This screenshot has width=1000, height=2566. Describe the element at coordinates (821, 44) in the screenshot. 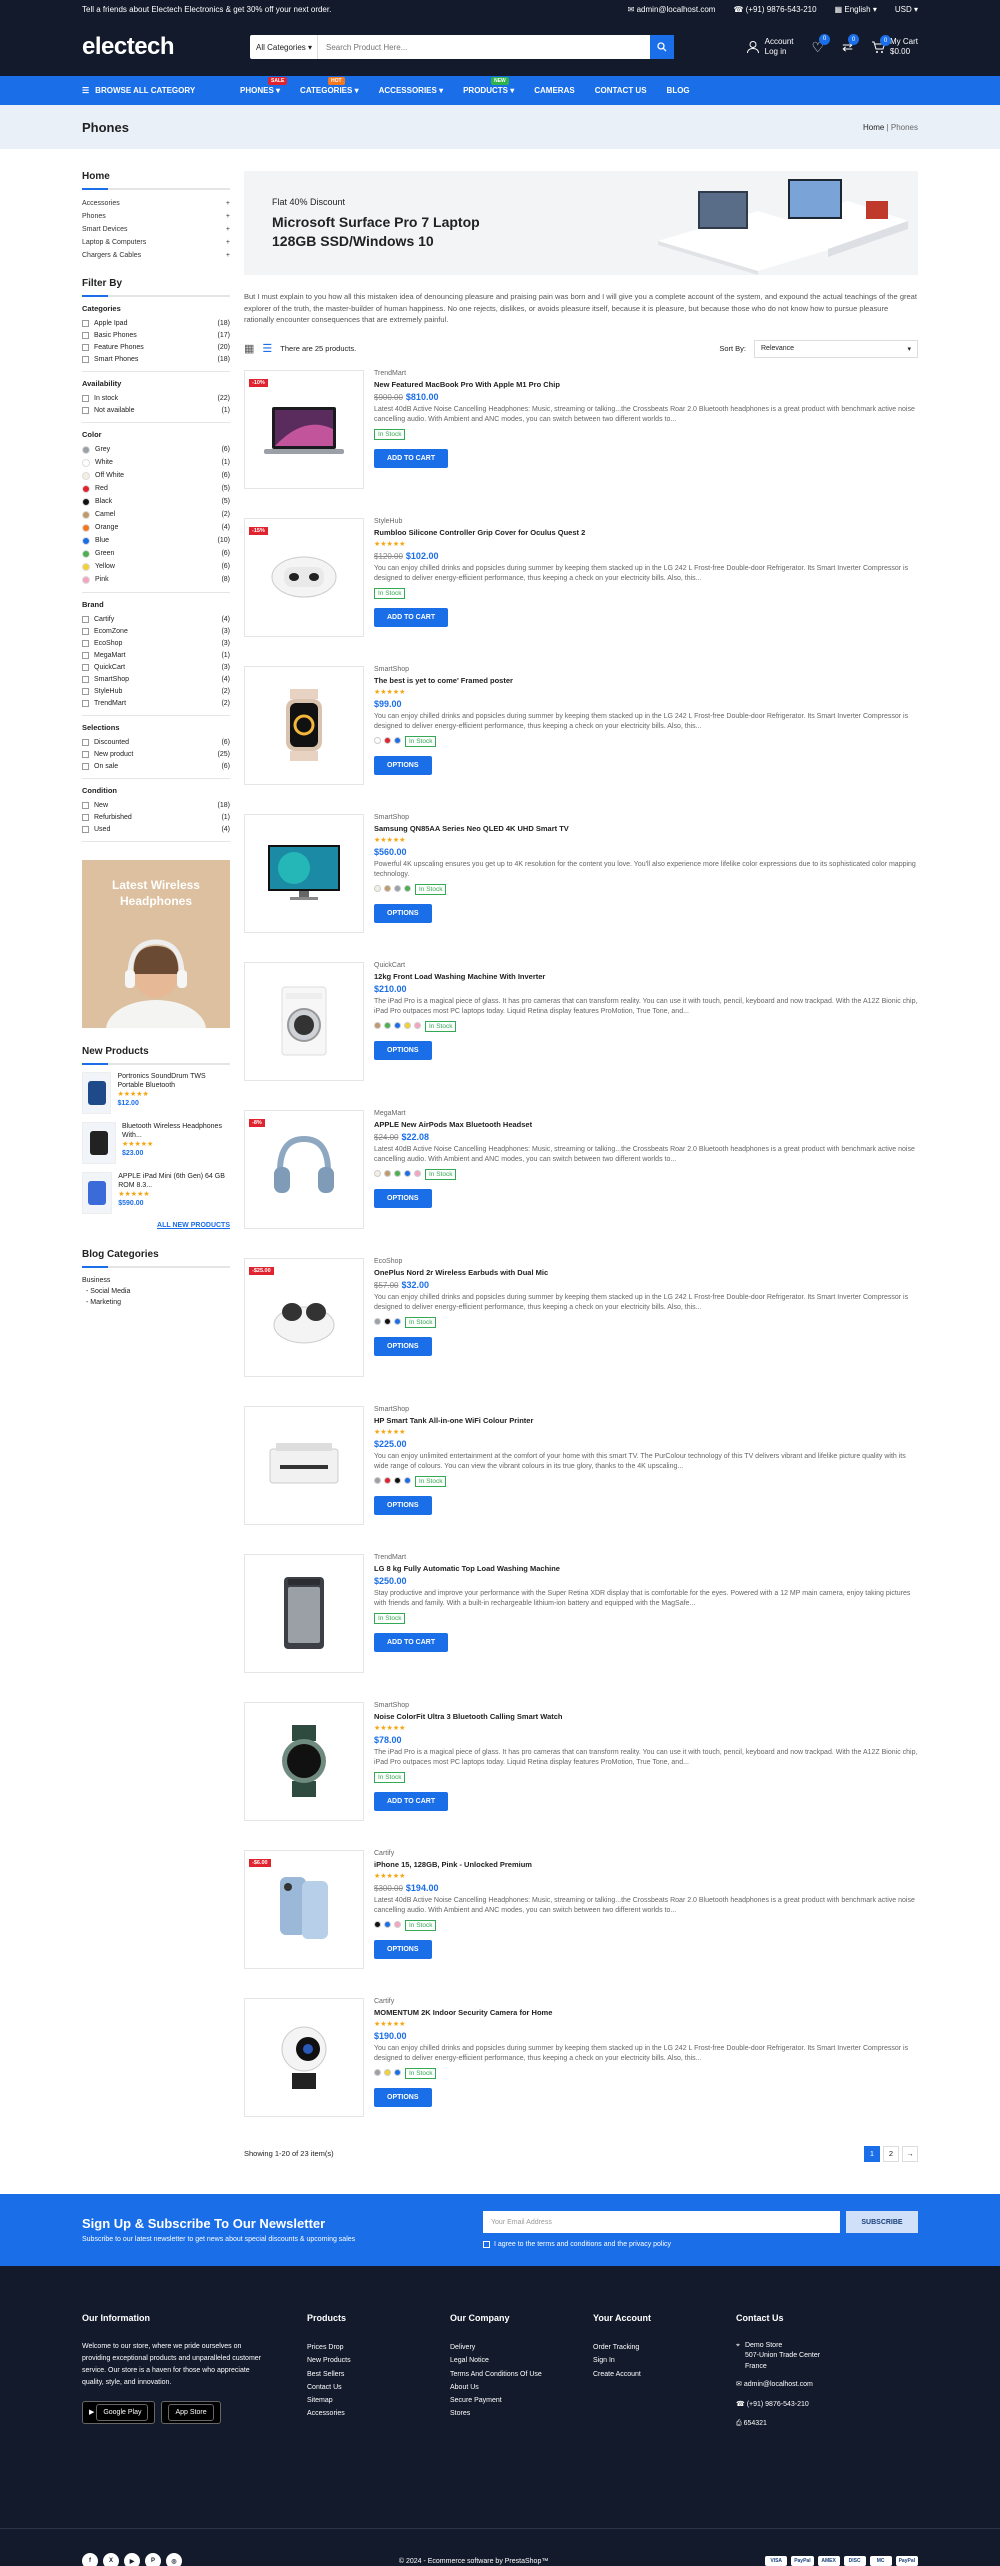

I see `wishlist-button: ♡ 0` at that location.